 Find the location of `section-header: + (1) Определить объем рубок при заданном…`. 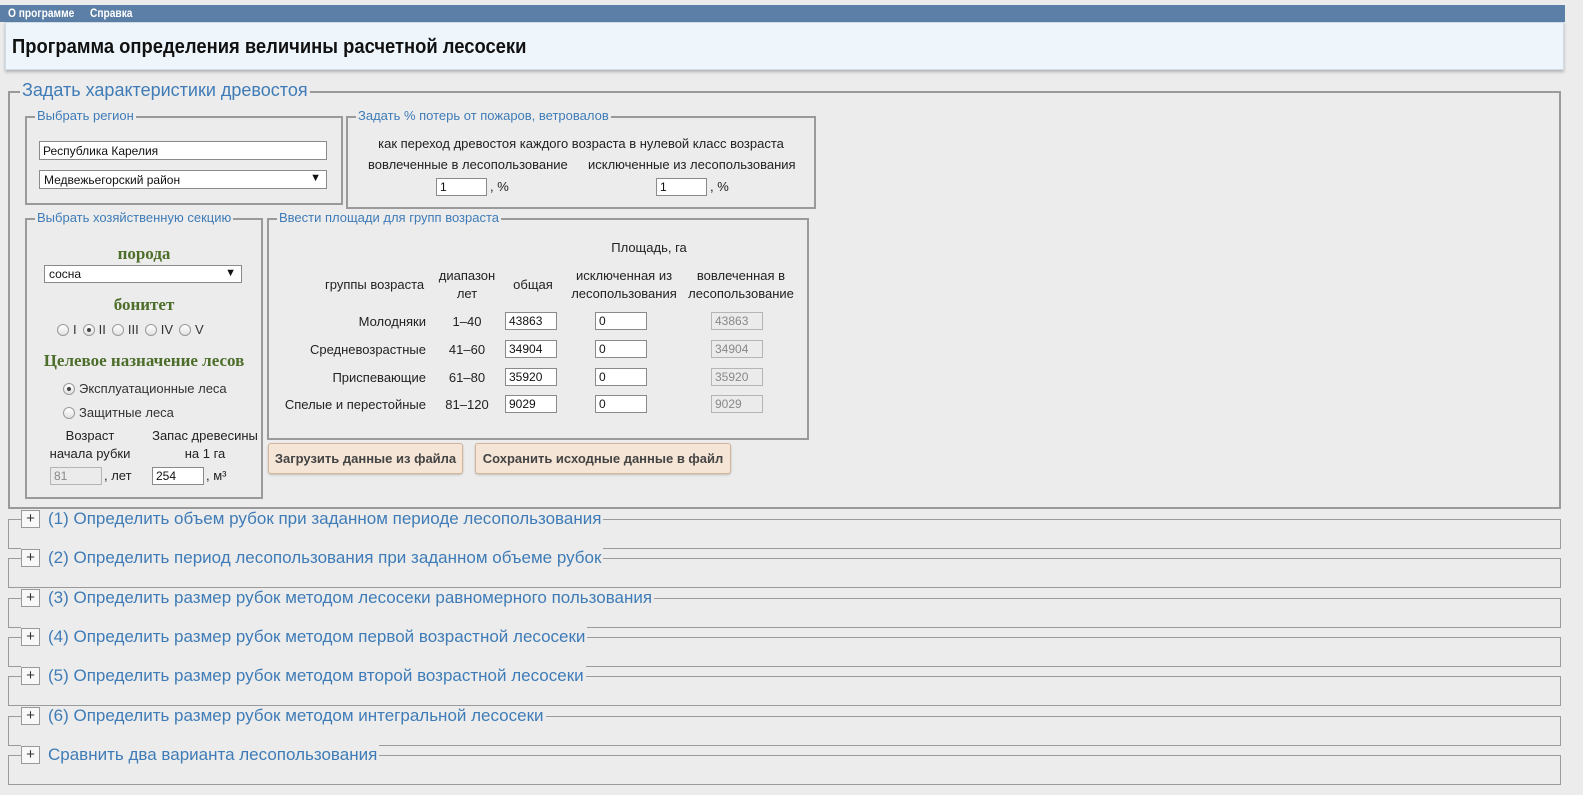

section-header: + (1) Определить объем рубок при заданном… is located at coordinates (312, 519).